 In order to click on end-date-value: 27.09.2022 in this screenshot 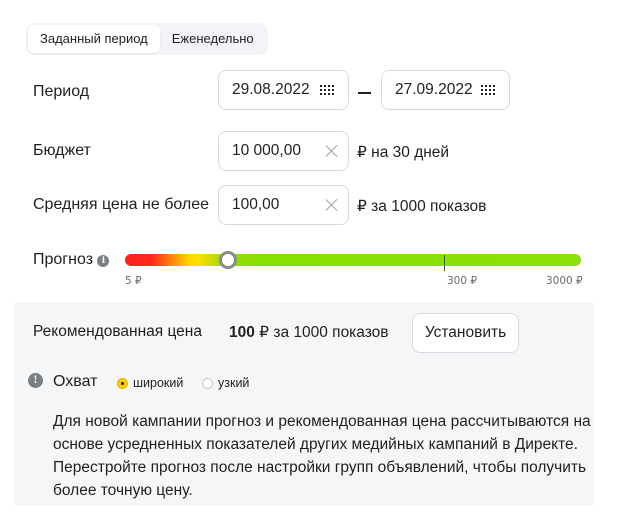, I will do `click(434, 89)`.